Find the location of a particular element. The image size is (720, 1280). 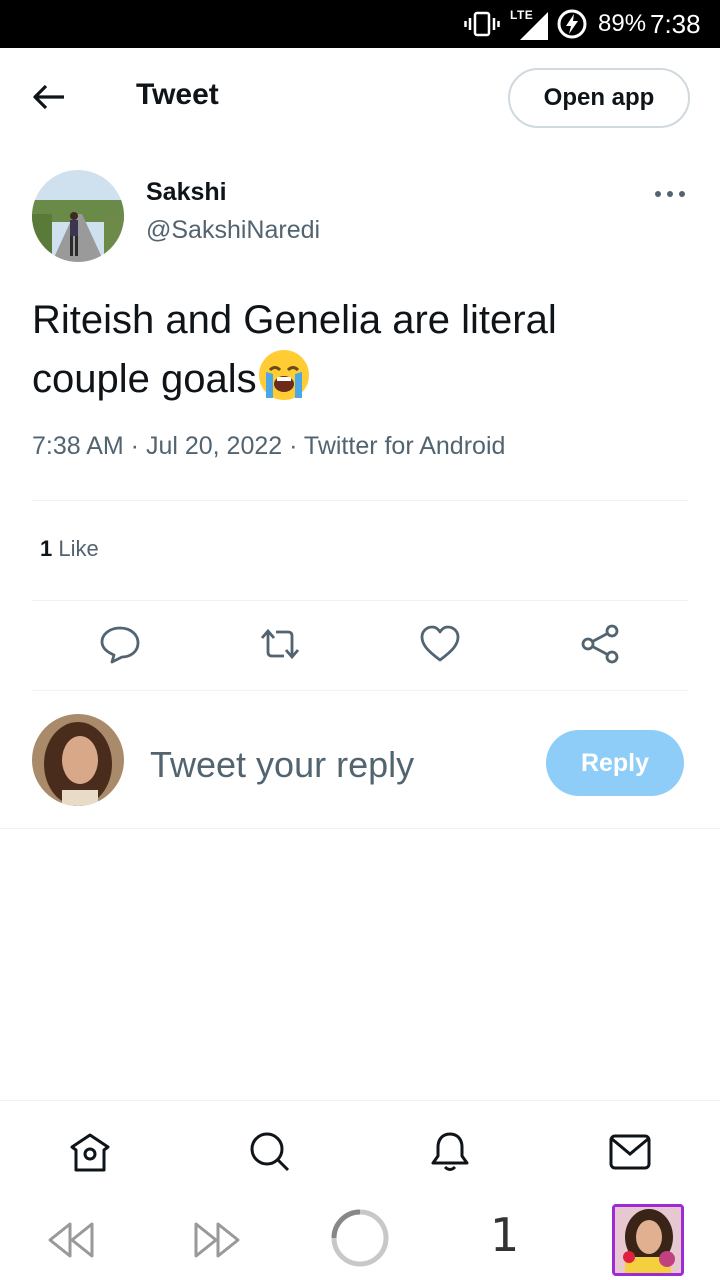

user-avatar is located at coordinates (78, 760).